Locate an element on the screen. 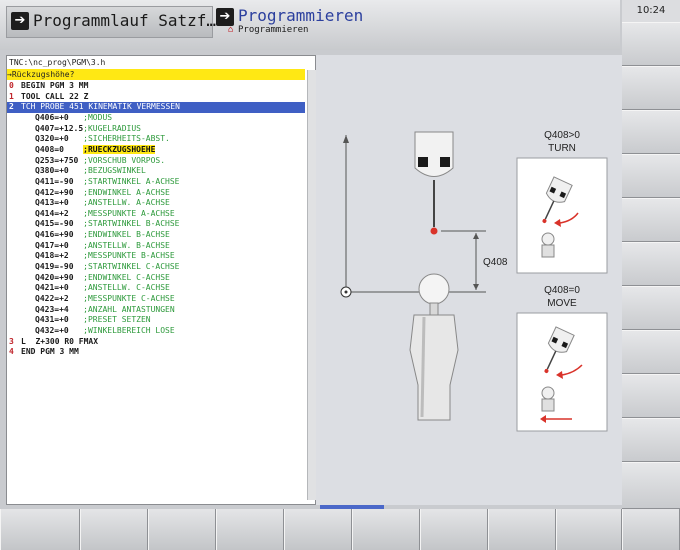 This screenshot has height=550, width=680. program-line: Q416=+90 ;ENDWINKEL B-ACHSE is located at coordinates (88, 235).